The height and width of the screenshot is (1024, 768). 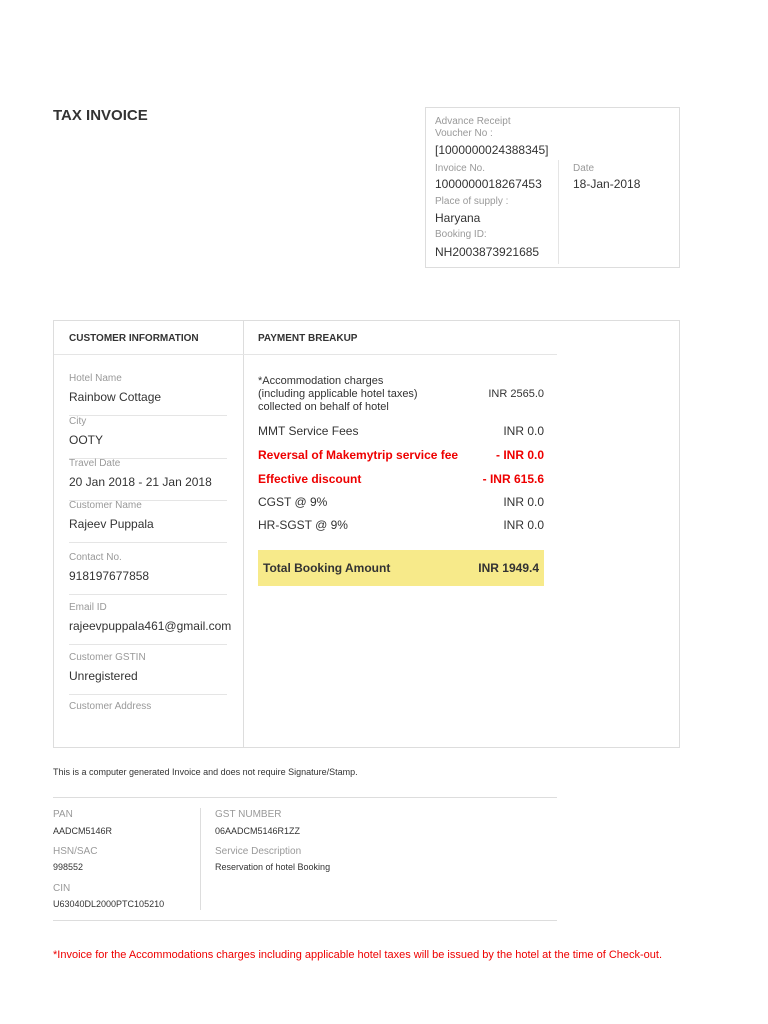 What do you see at coordinates (401, 479) in the screenshot?
I see `payment-row: Effective discount - INR 615.6` at bounding box center [401, 479].